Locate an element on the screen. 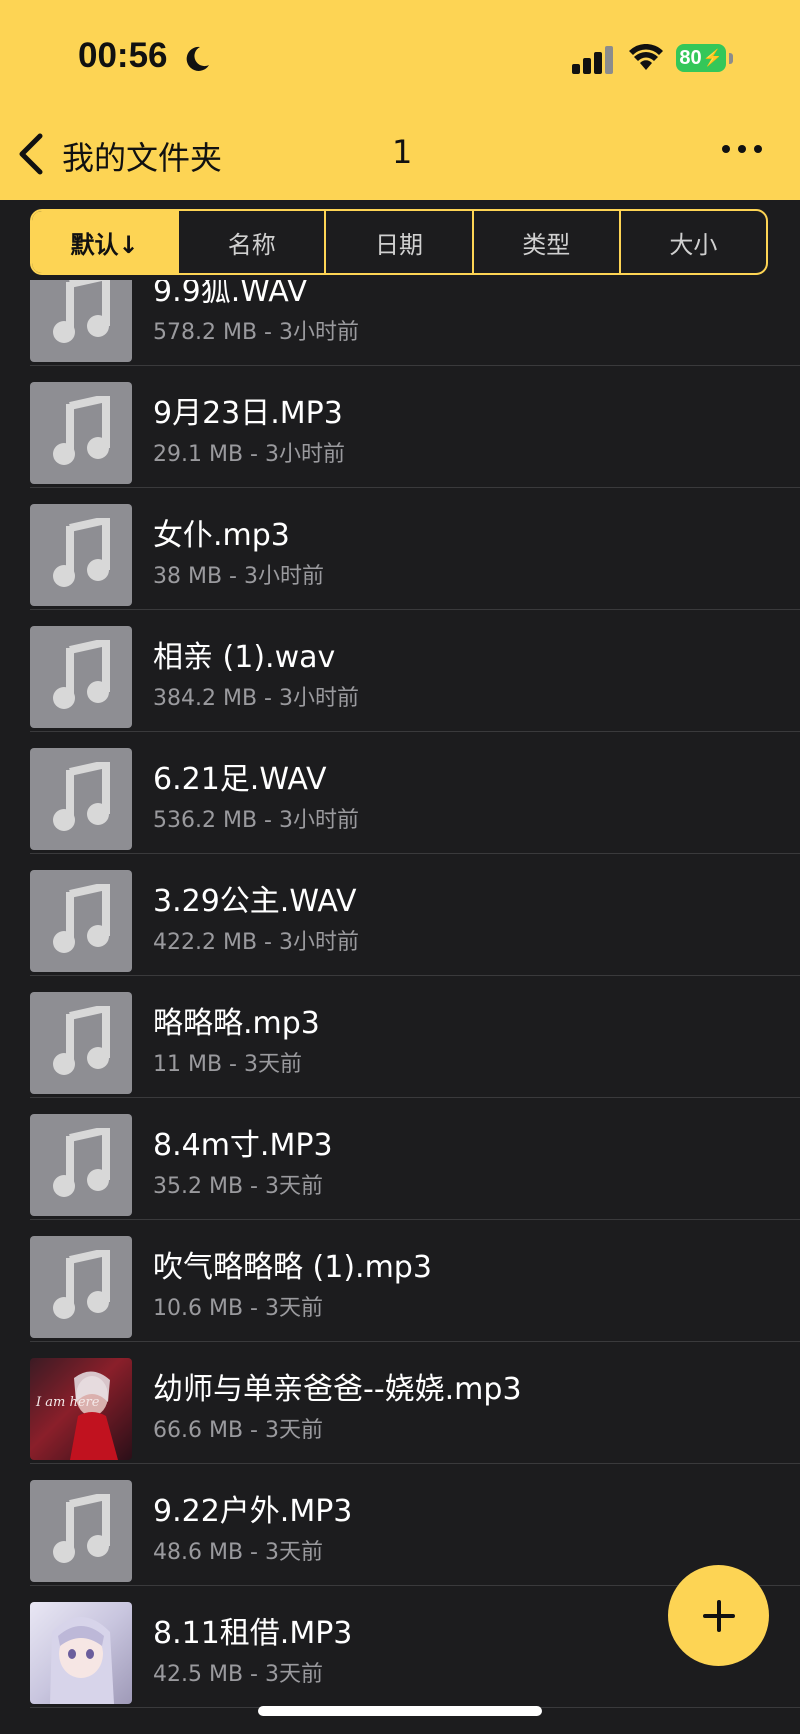 This screenshot has height=1734, width=800. list-item: 略略略.mp3 11 MB - 3天前 is located at coordinates (400, 1037).